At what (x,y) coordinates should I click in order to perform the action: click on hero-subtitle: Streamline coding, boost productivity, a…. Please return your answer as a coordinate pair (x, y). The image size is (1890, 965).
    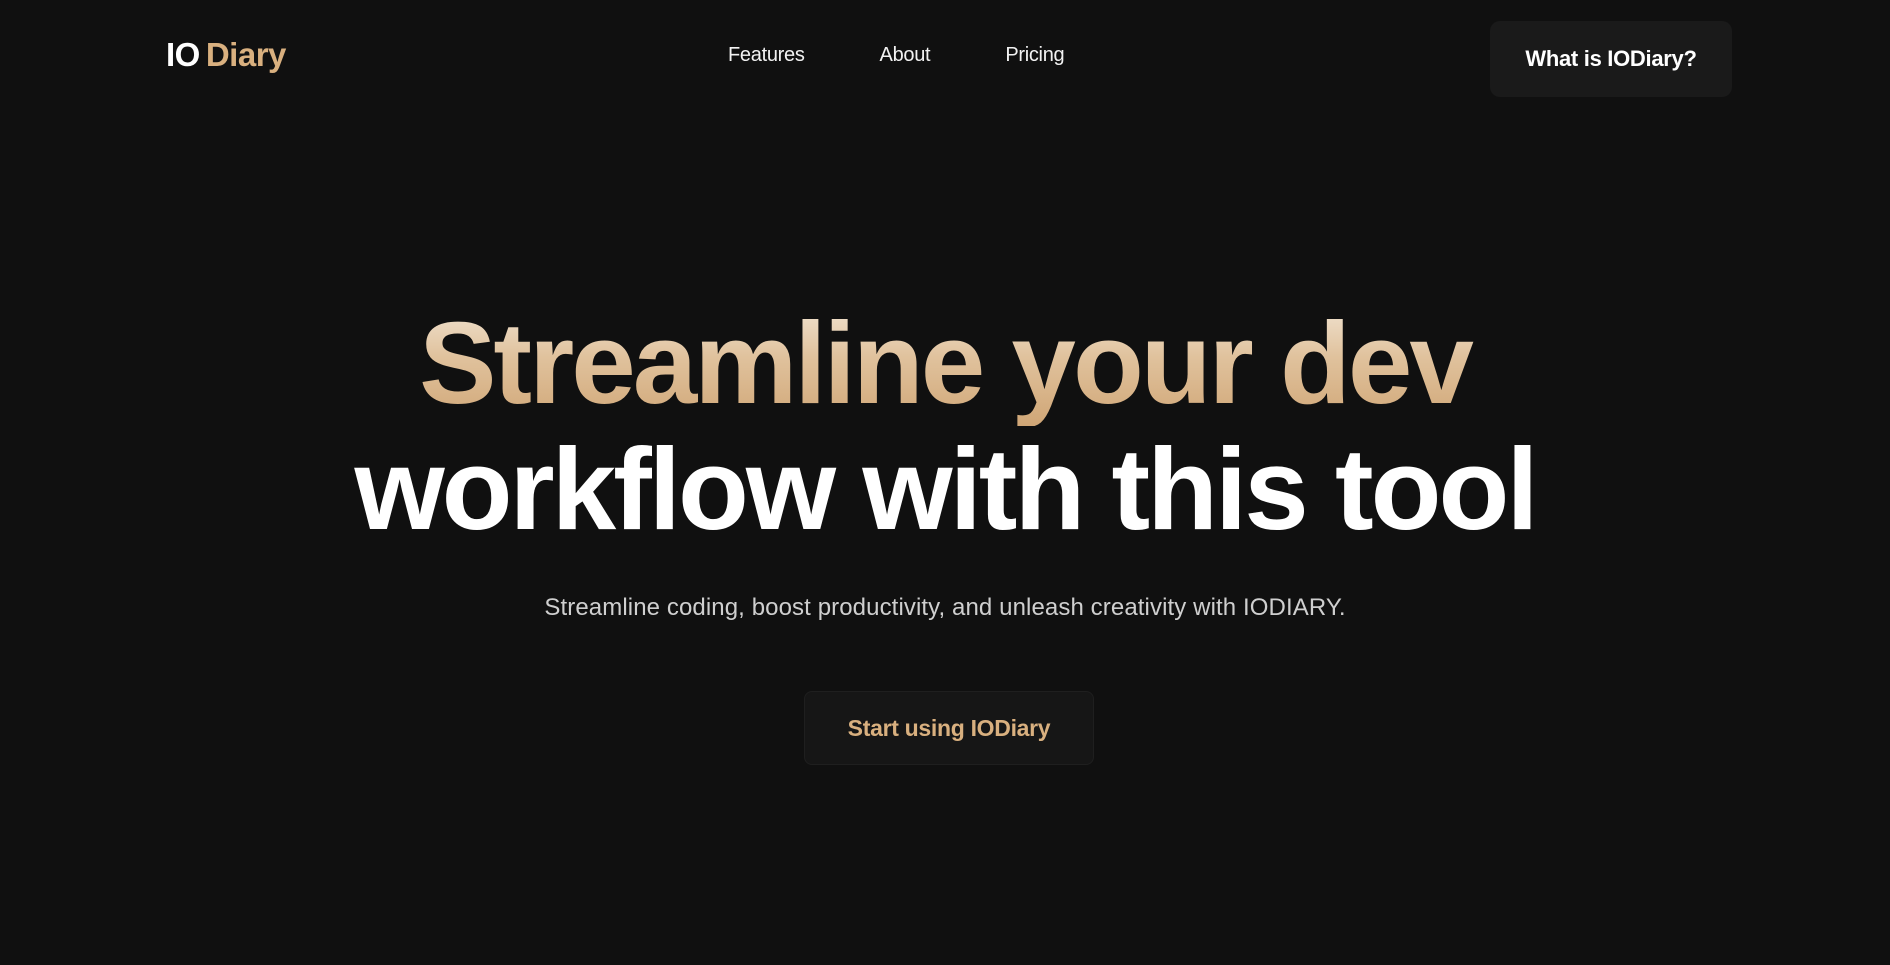
    Looking at the image, I should click on (945, 607).